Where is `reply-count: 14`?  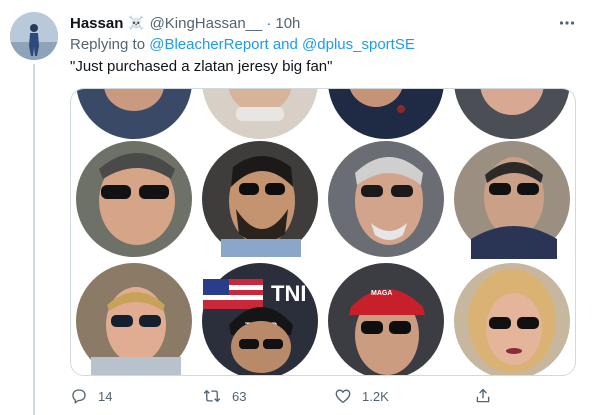
reply-count: 14 is located at coordinates (105, 396).